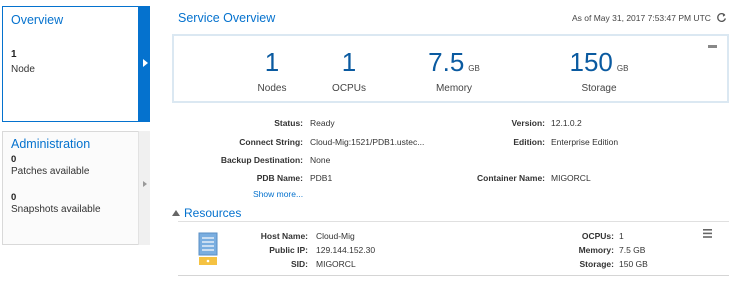 This screenshot has width=751, height=293. I want to click on overview-node-label: Node, so click(23, 69).